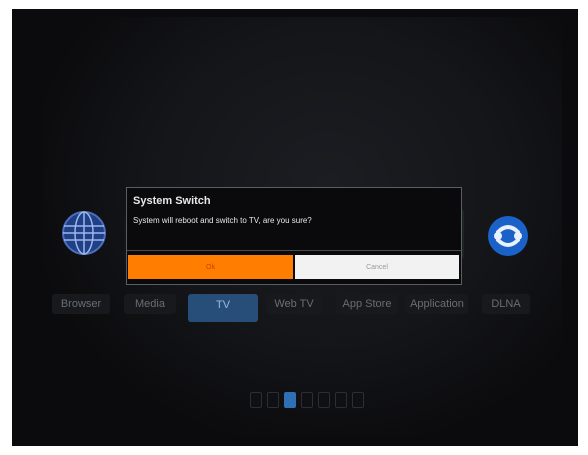 This screenshot has height=455, width=588. I want to click on dock-label-application: Application, so click(437, 304).